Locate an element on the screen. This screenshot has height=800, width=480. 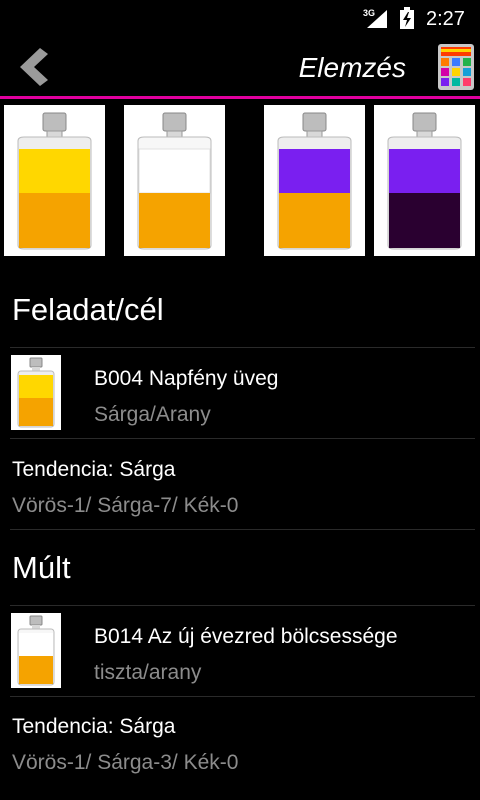
bottle-violet-gold-image is located at coordinates (314, 181).